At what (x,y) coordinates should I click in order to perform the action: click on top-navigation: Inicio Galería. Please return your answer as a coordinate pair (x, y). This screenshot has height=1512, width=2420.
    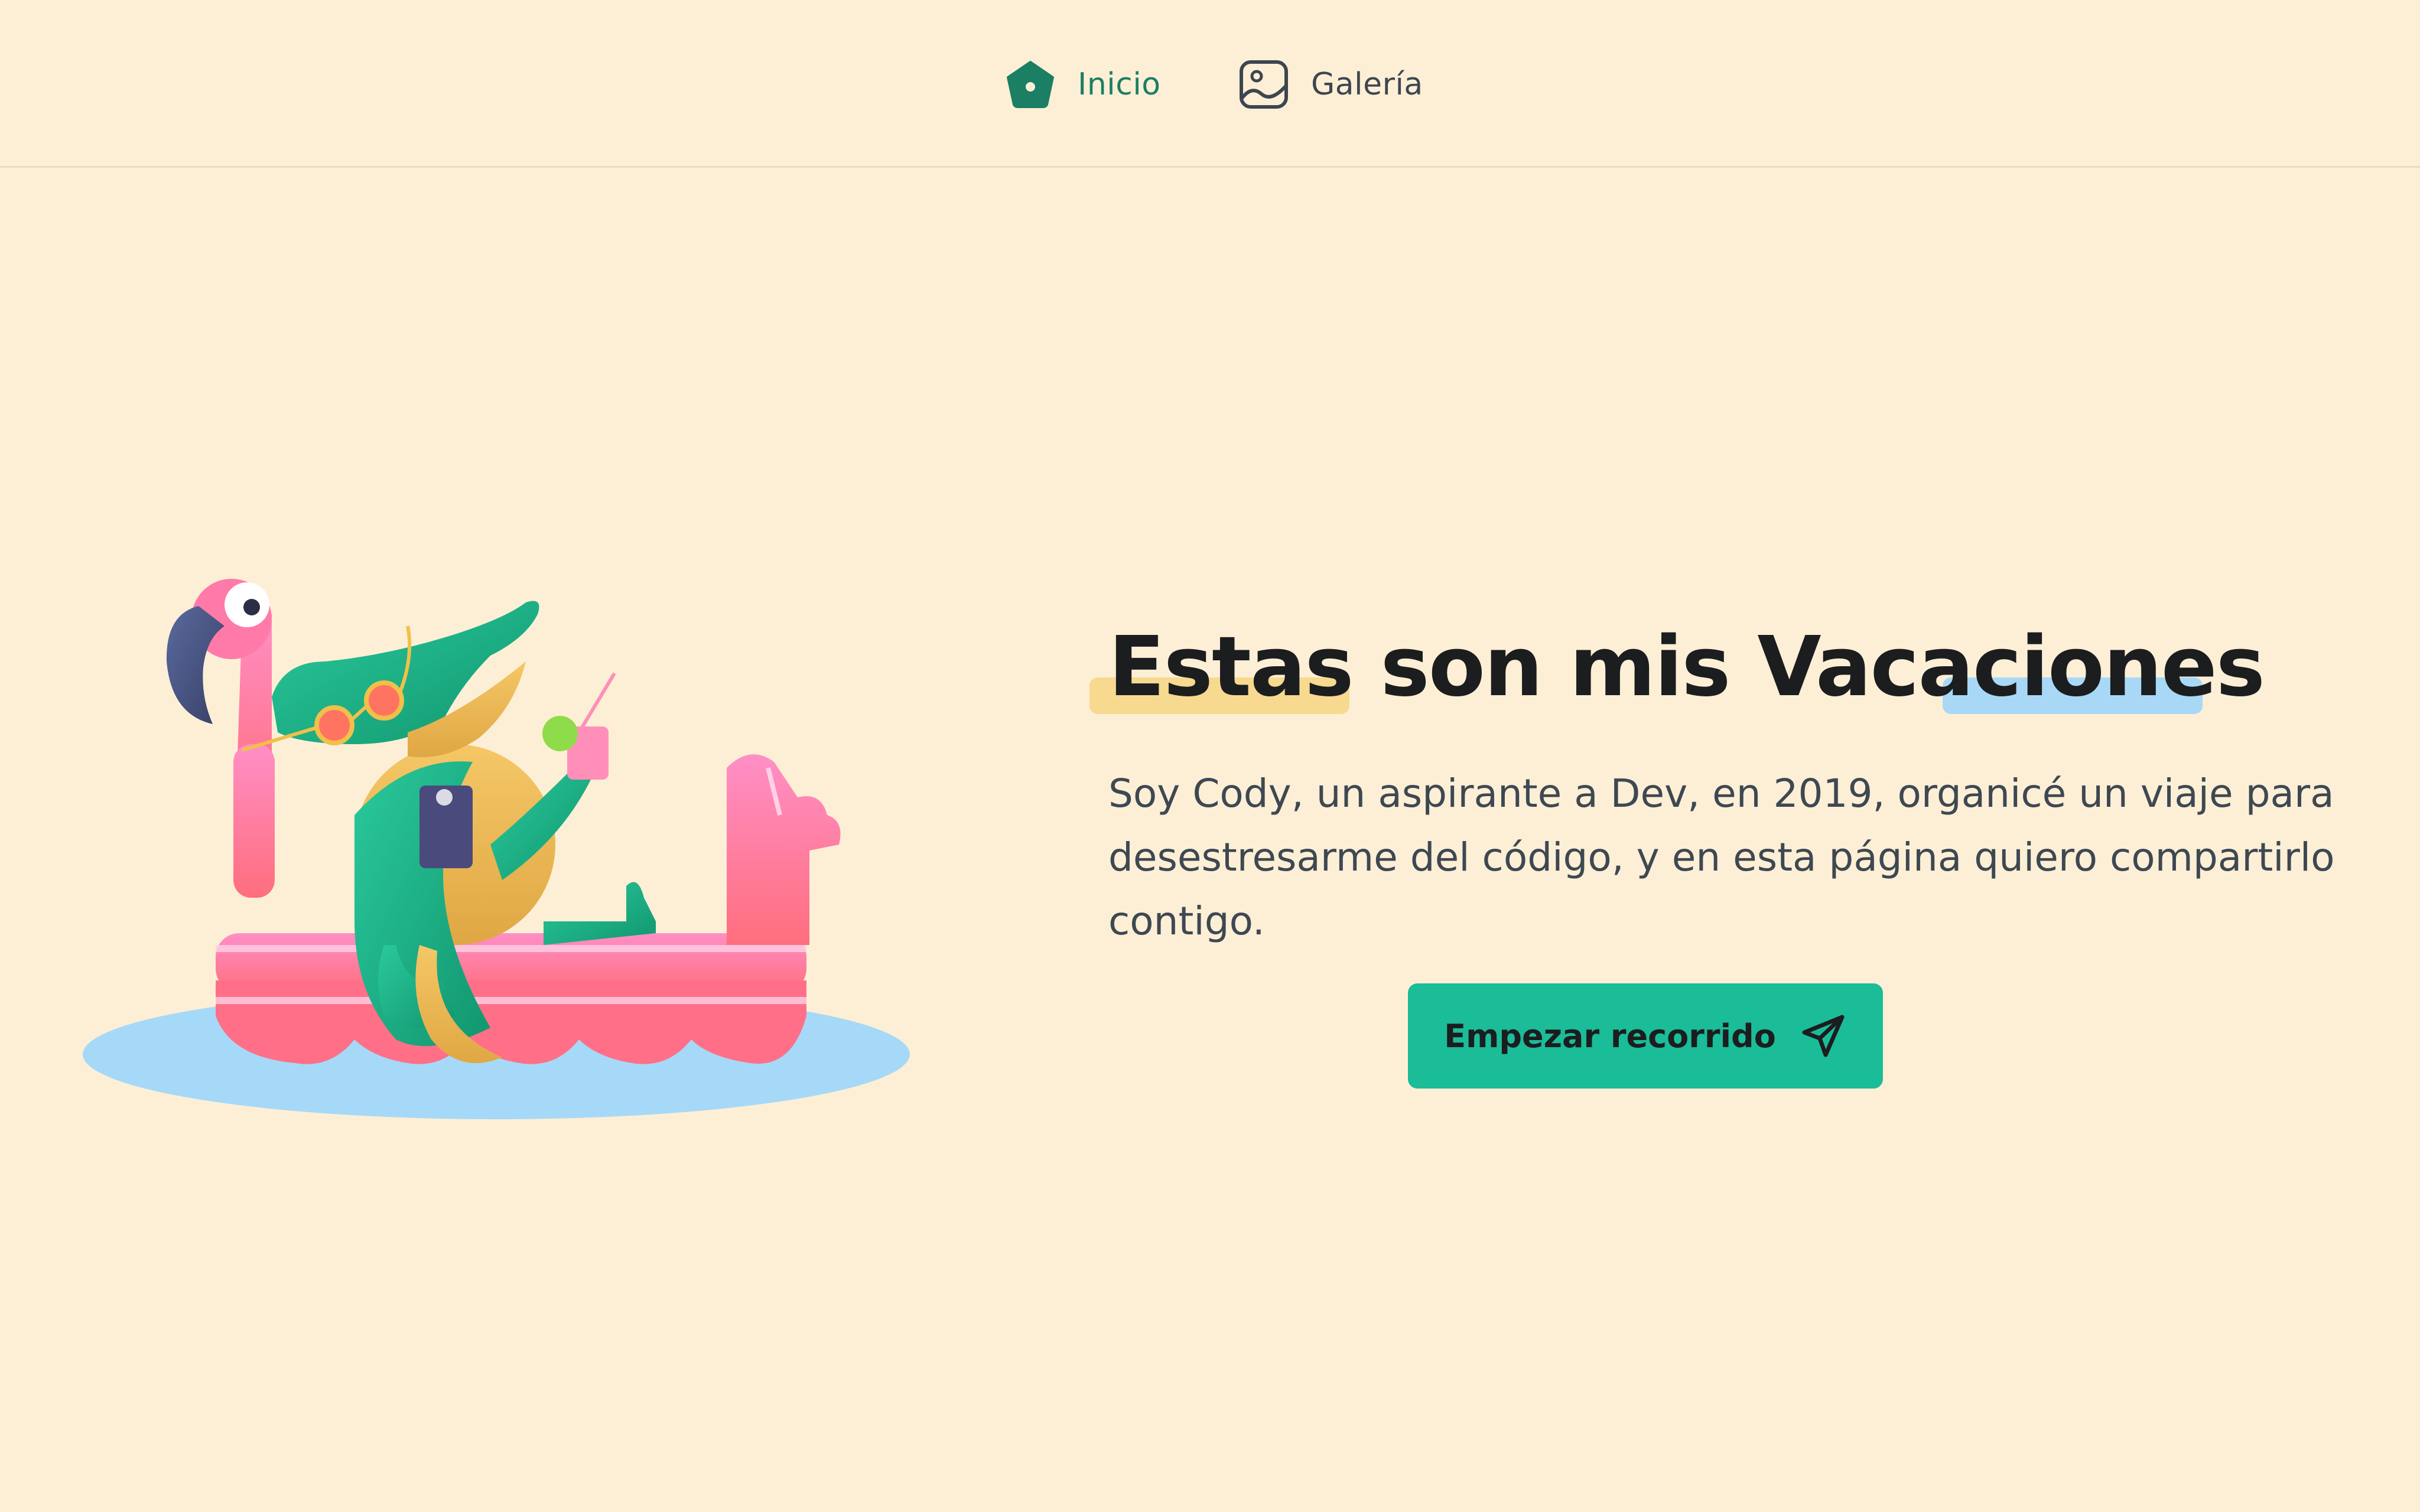
    Looking at the image, I should click on (1210, 84).